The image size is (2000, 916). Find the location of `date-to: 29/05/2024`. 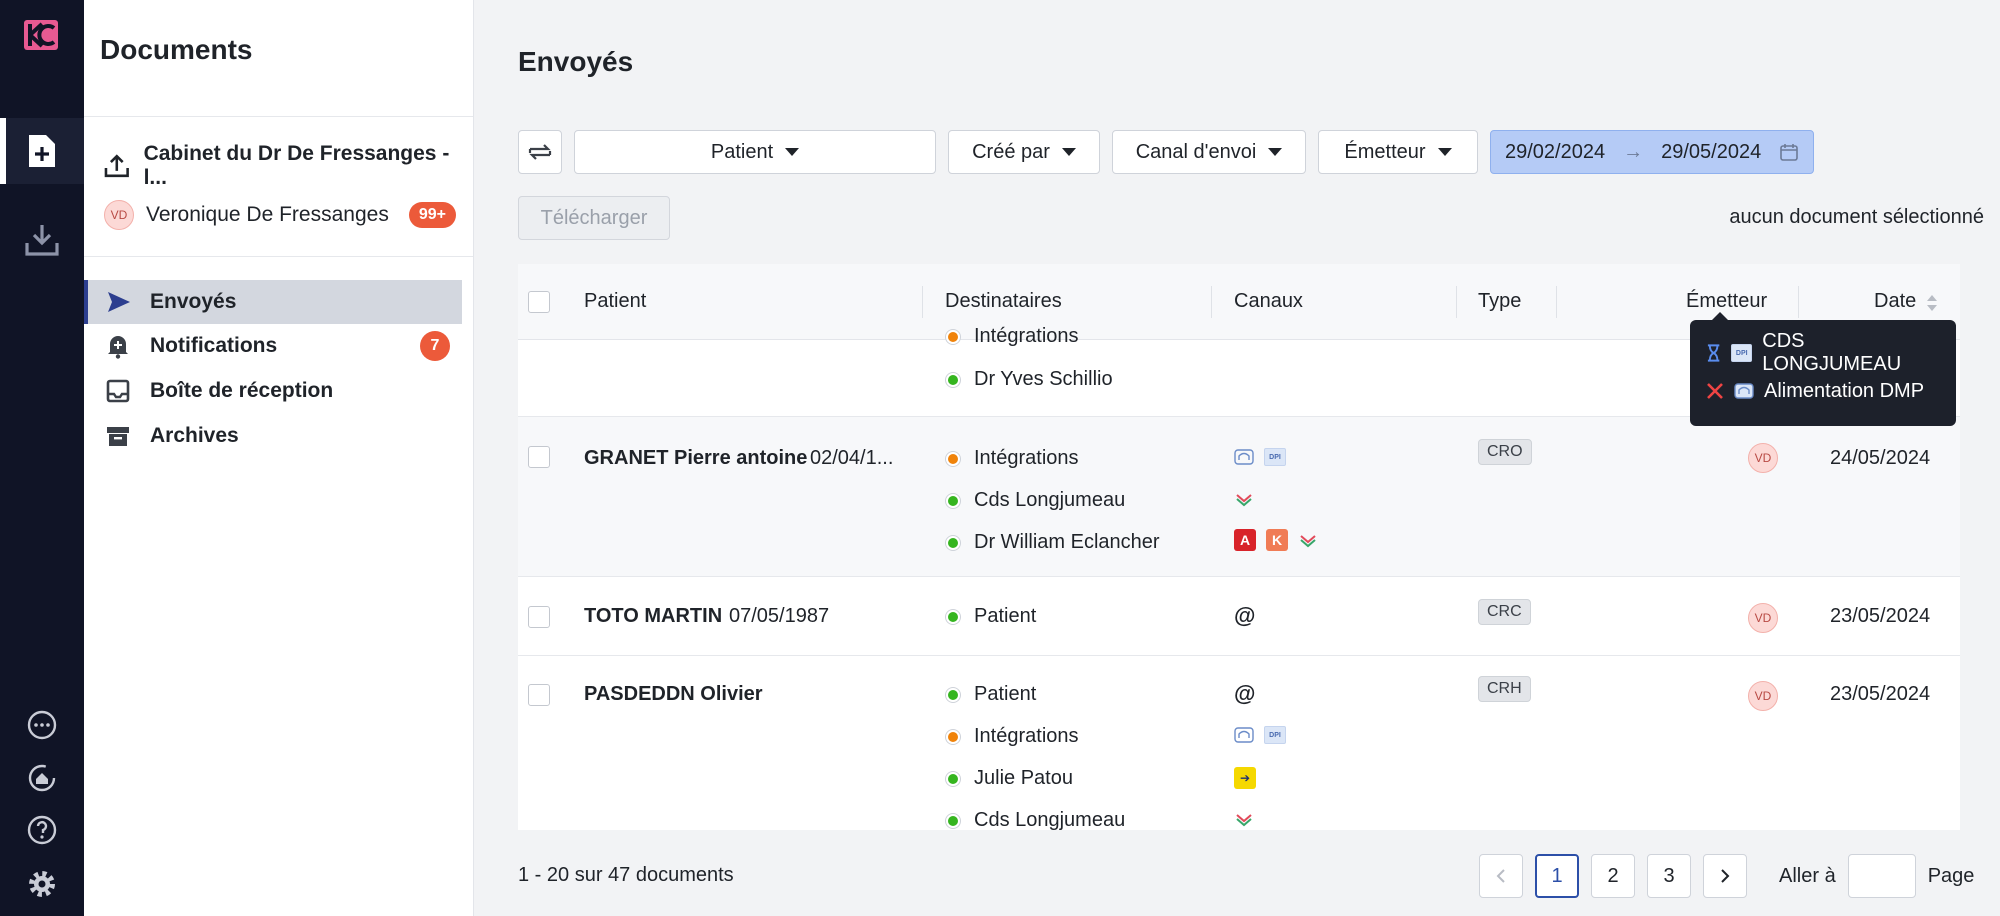

date-to: 29/05/2024 is located at coordinates (1711, 152).